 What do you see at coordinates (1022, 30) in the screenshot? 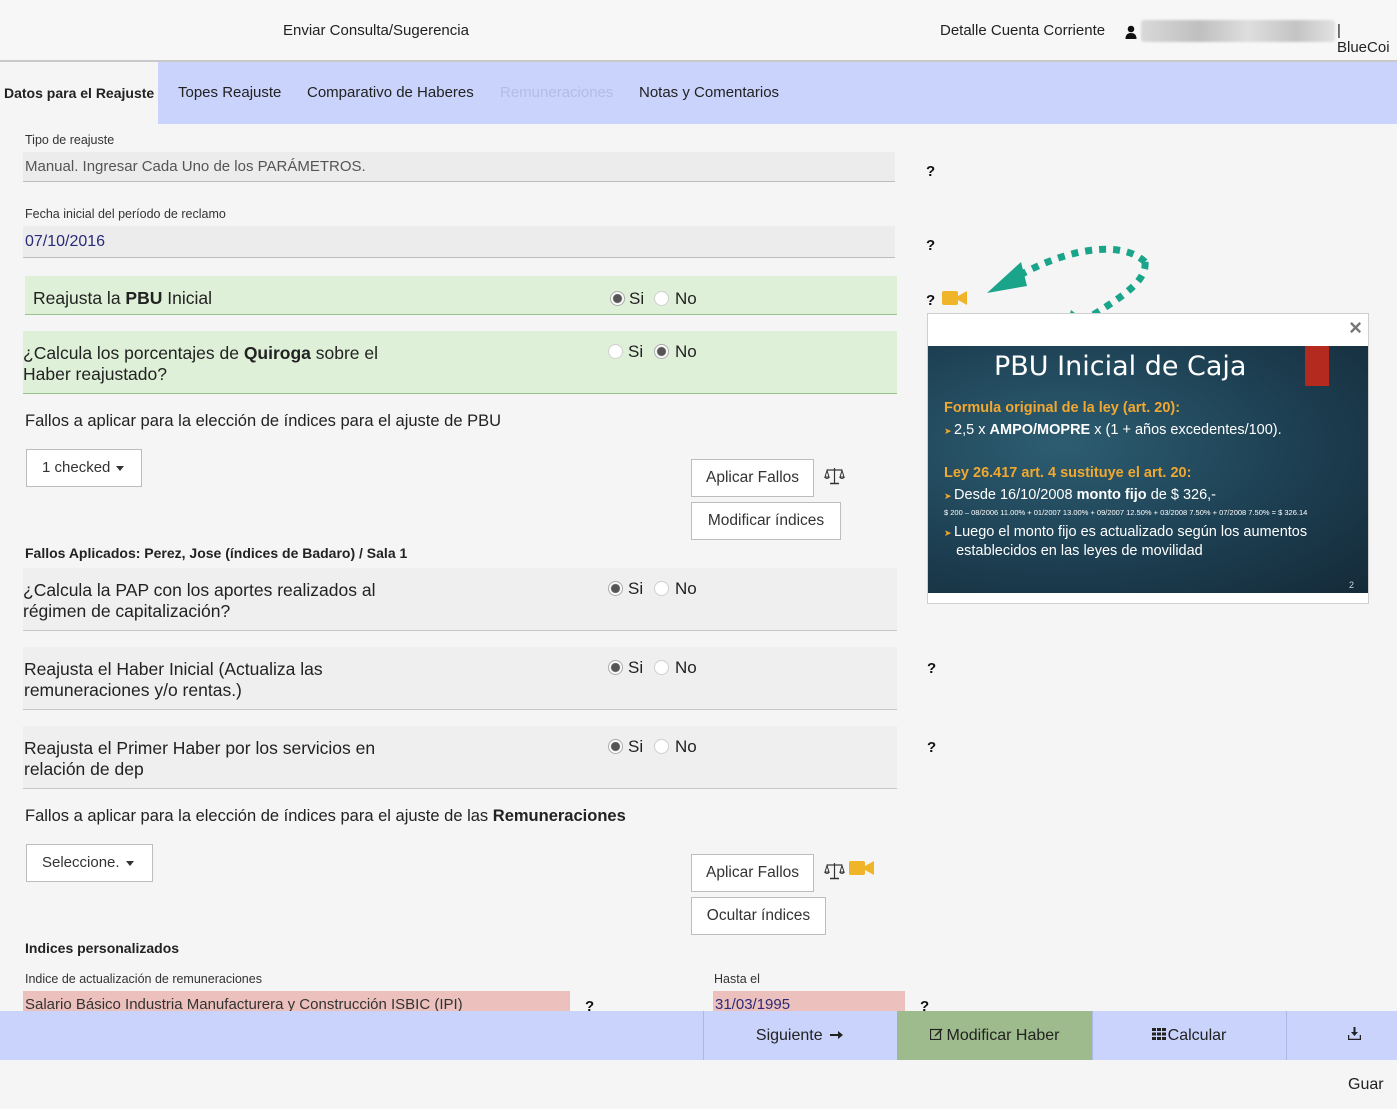
I see `account-detail-link: Detalle Cuenta Corriente` at bounding box center [1022, 30].